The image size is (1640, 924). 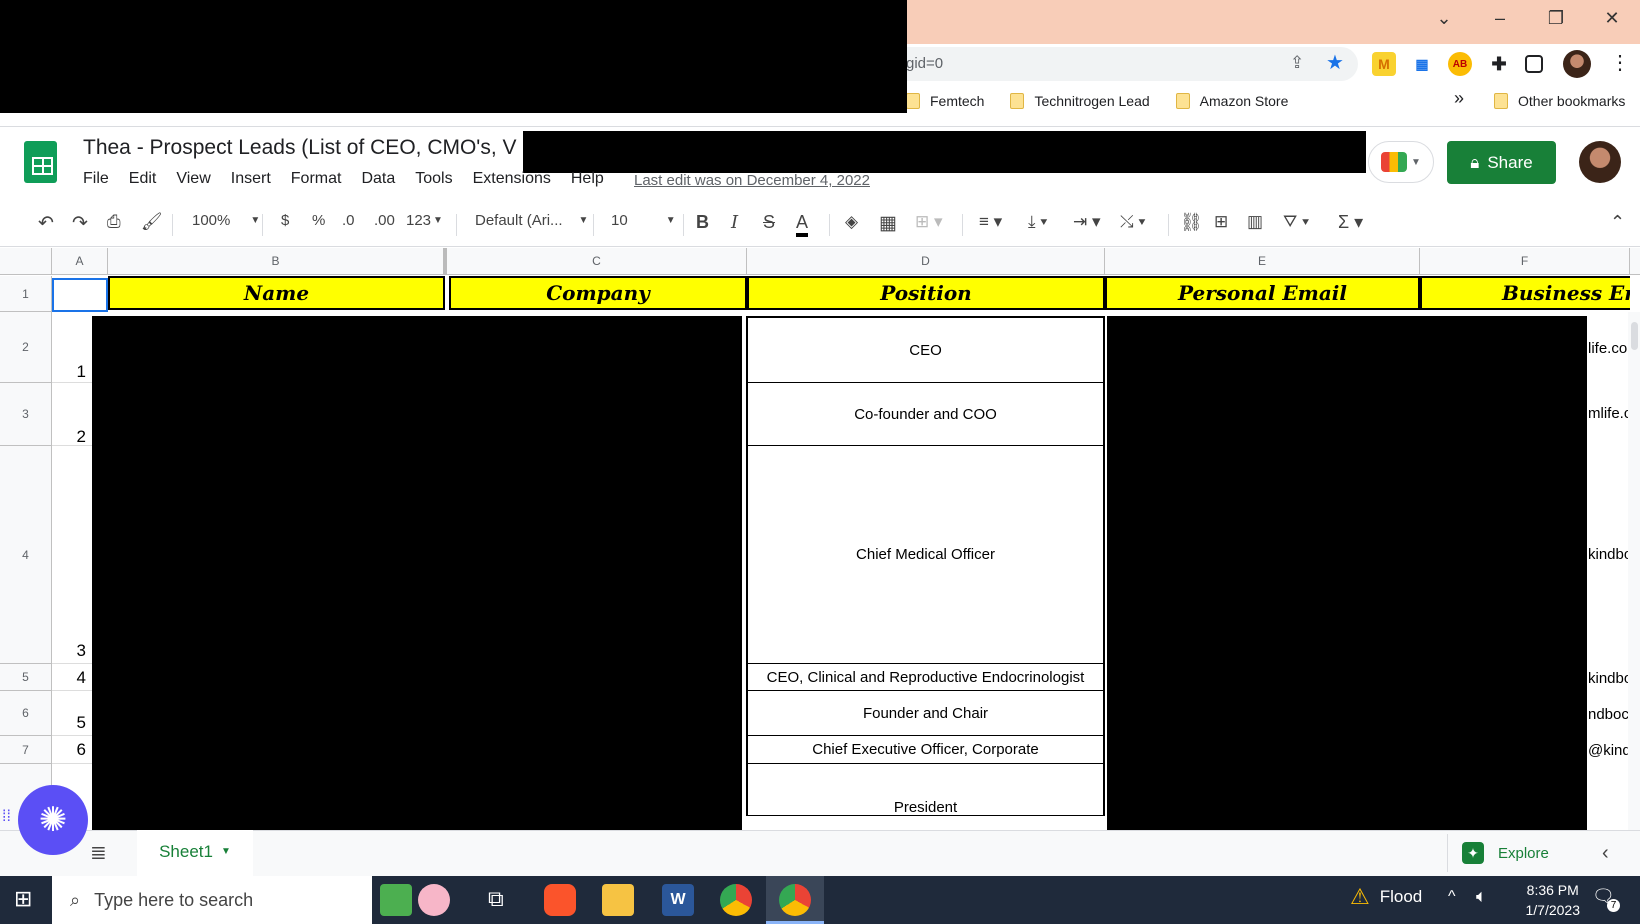 I want to click on row-header-6: 6, so click(x=26, y=713).